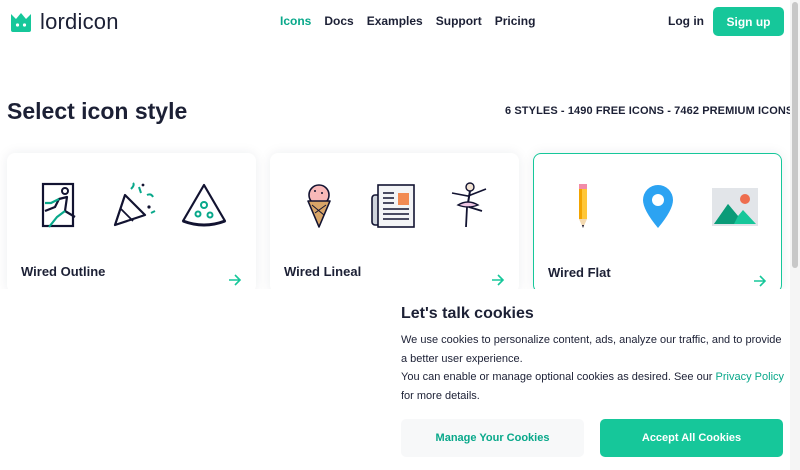  I want to click on ballerina-icon, so click(469, 205).